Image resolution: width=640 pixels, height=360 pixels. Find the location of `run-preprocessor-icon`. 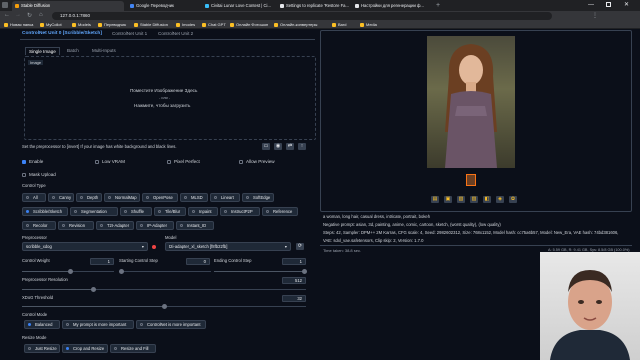

run-preprocessor-icon is located at coordinates (154, 247).